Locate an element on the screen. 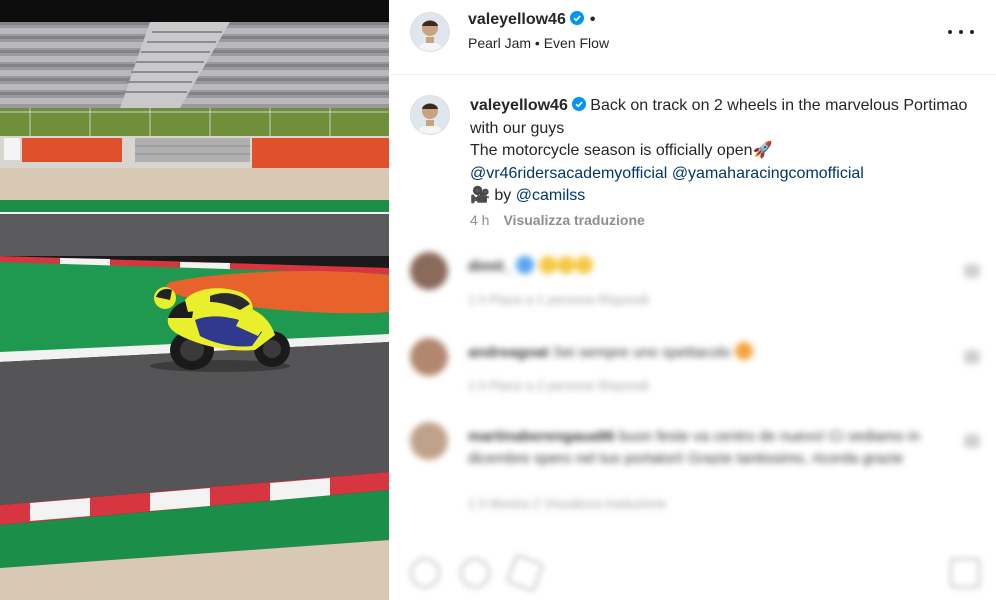  username-link: valeyellow46 is located at coordinates (517, 19).